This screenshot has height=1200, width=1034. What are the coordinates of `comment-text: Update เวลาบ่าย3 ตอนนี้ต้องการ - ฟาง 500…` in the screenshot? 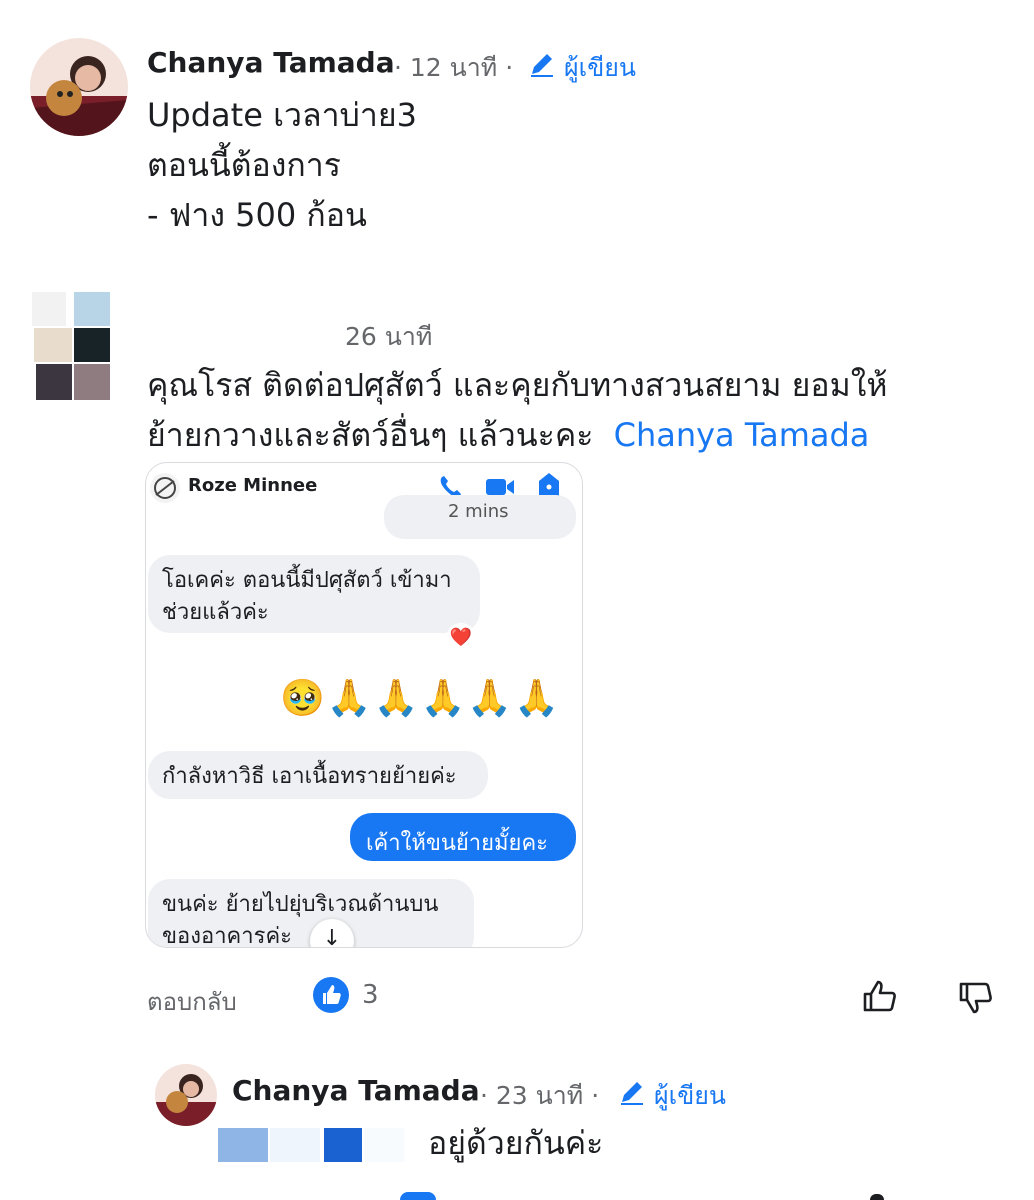 It's located at (282, 165).